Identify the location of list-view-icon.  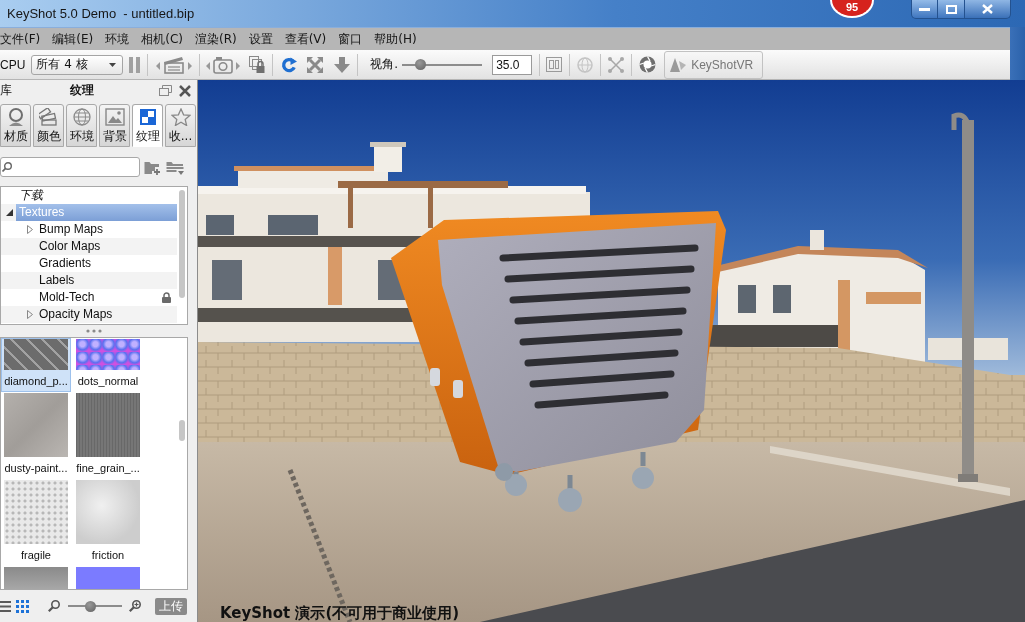
(5, 606).